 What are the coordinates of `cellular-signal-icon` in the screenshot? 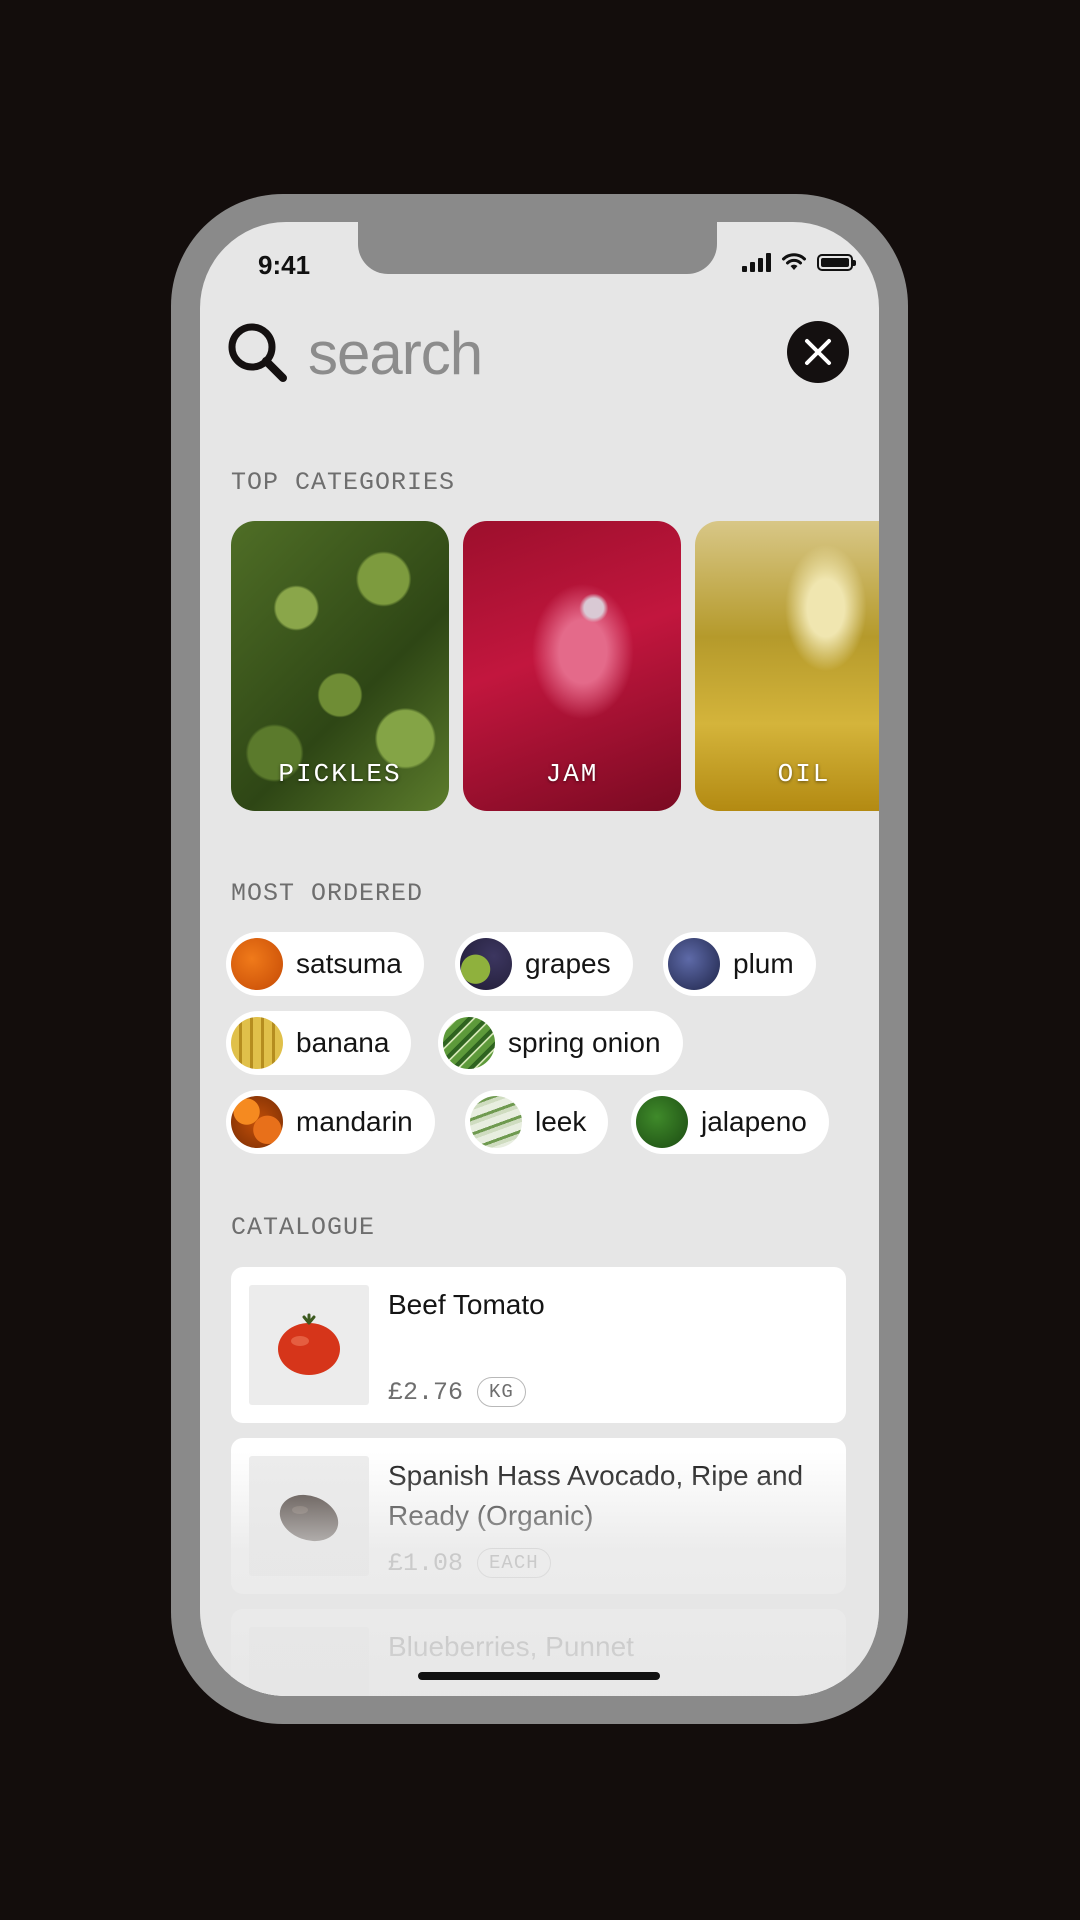 It's located at (756, 262).